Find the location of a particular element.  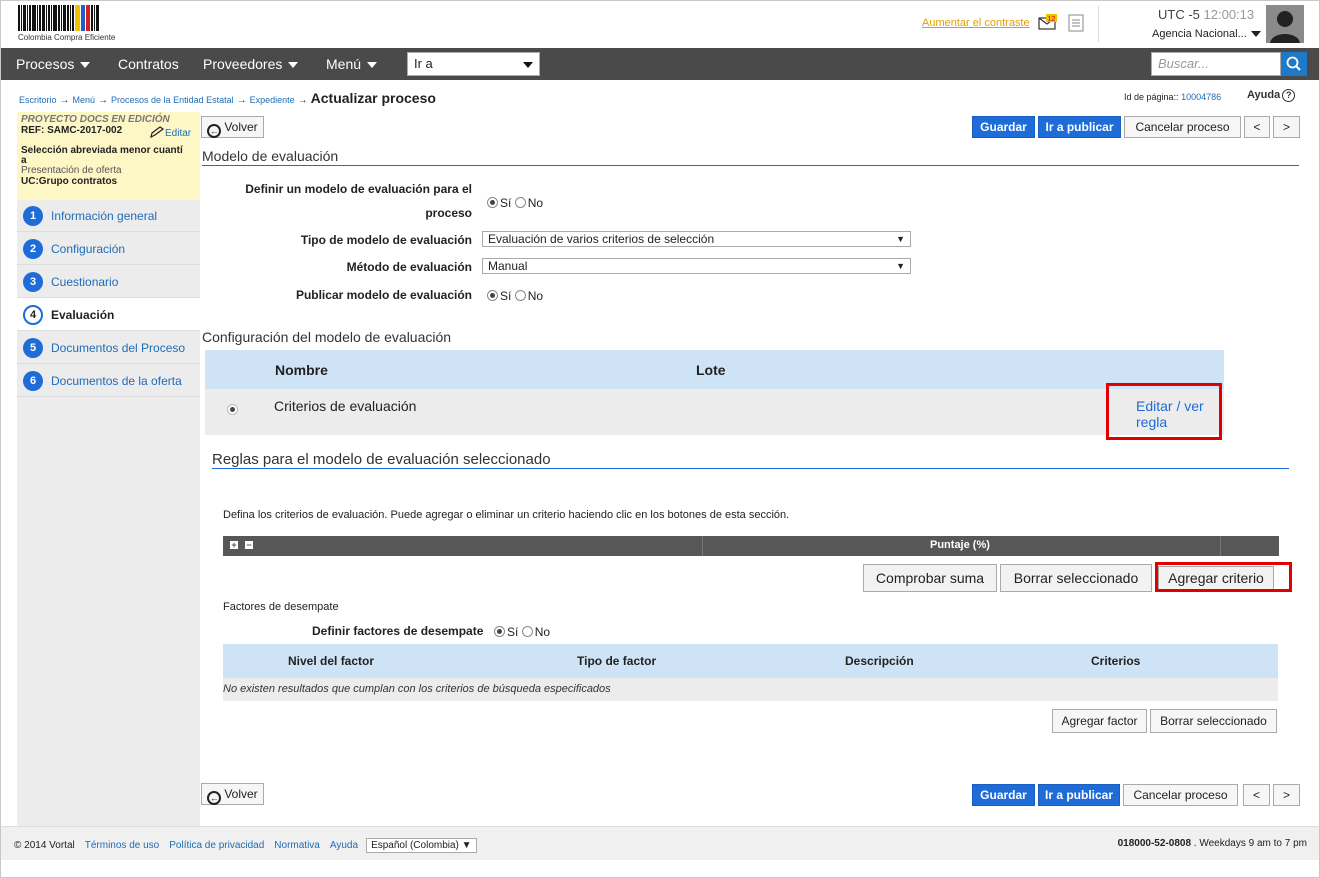

publish-model-label: Publicar modelo de evaluación is located at coordinates (383, 295).